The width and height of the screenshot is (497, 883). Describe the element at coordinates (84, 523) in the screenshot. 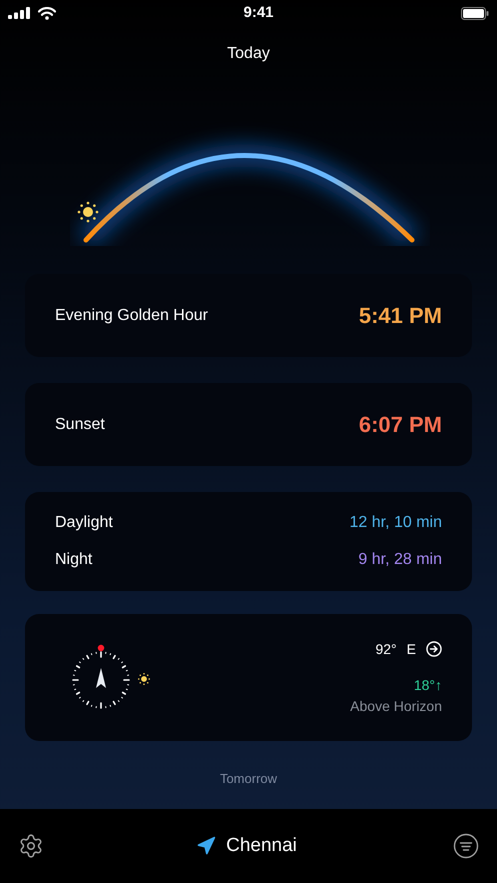

I see `duration-label: Daylight` at that location.